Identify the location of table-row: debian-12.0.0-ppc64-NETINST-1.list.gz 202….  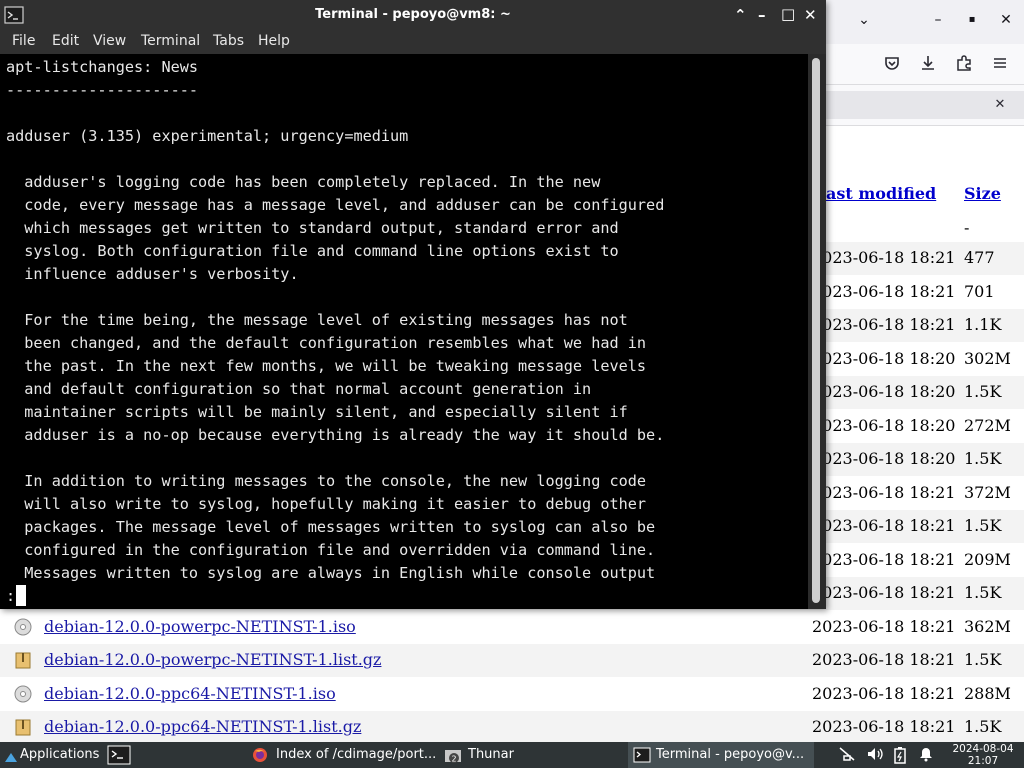
(512, 727).